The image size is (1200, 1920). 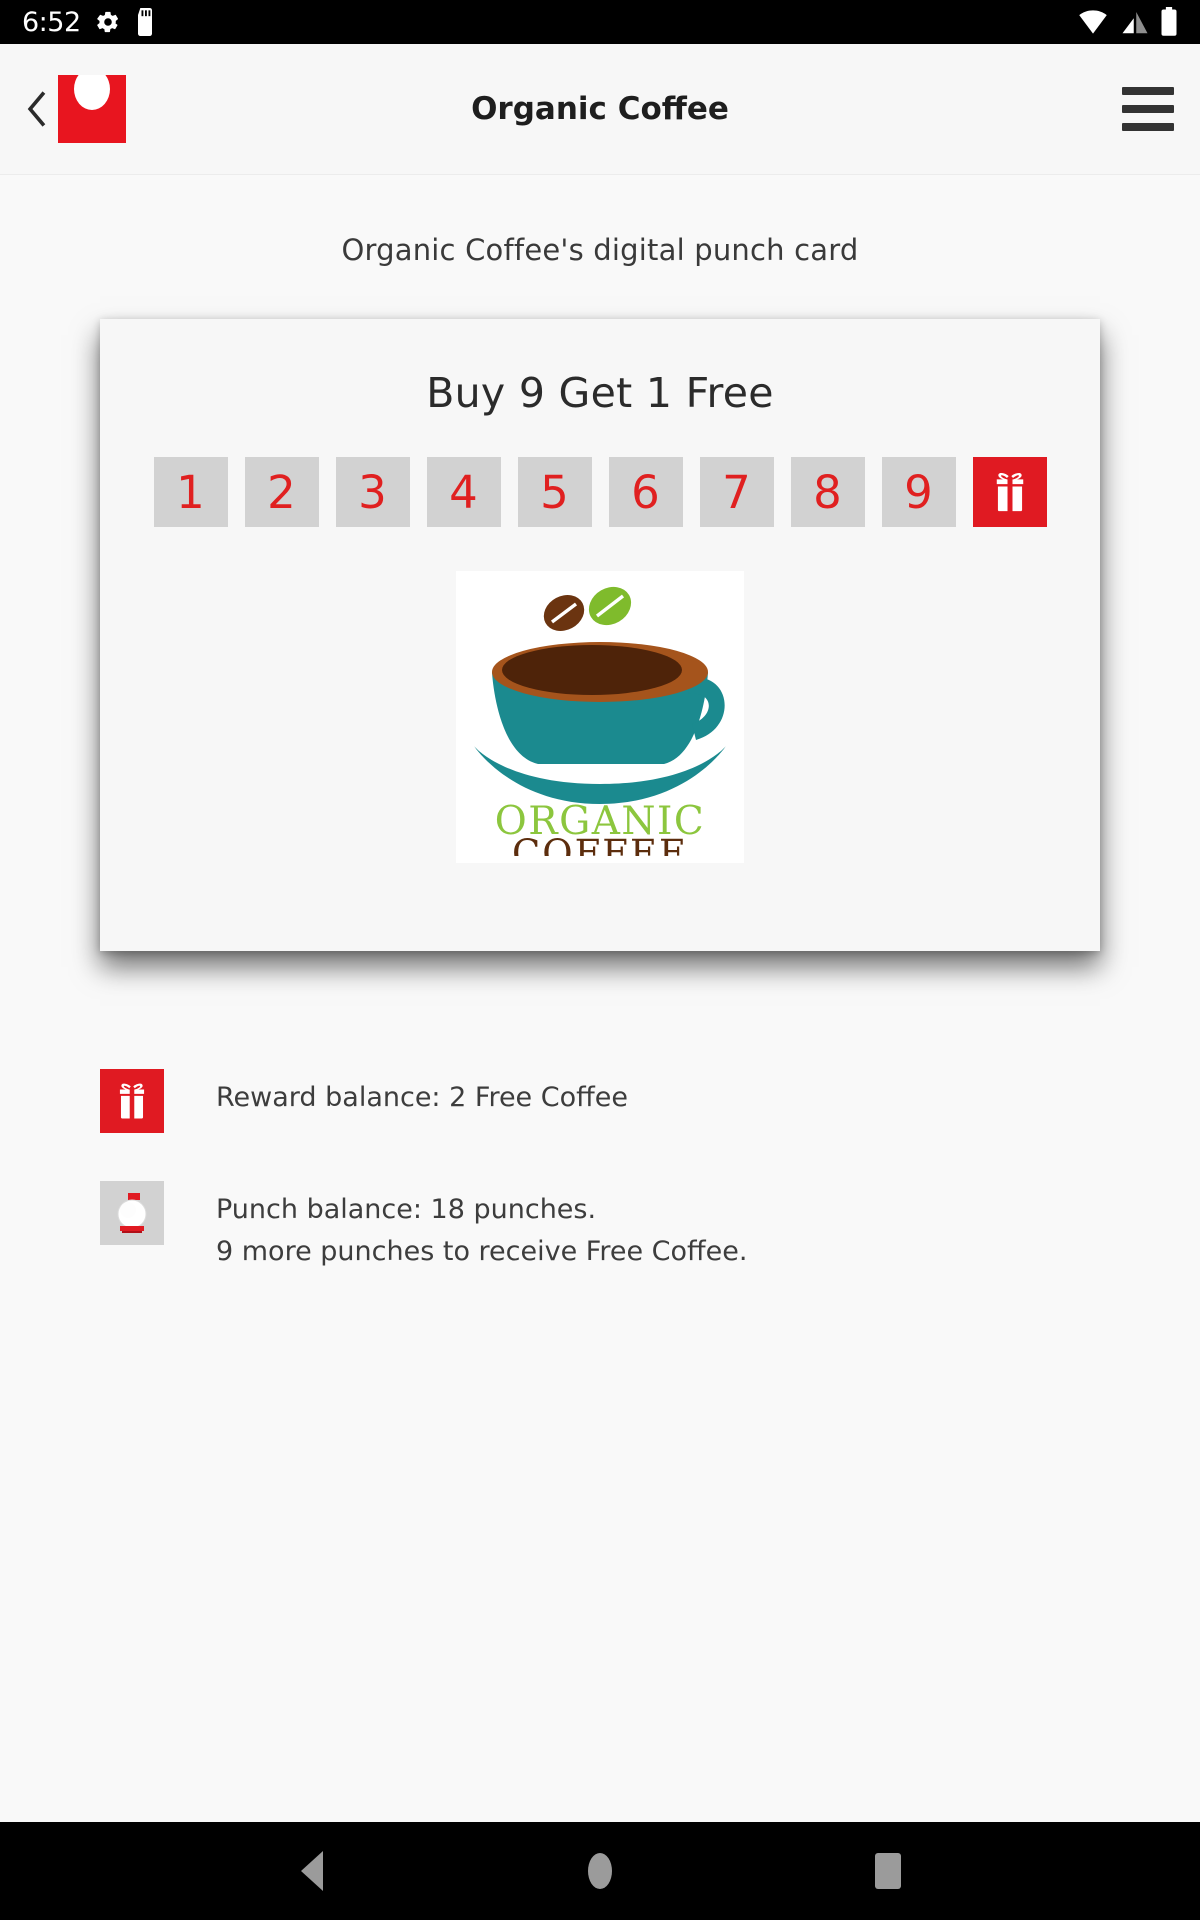 I want to click on back-button, so click(x=37, y=109).